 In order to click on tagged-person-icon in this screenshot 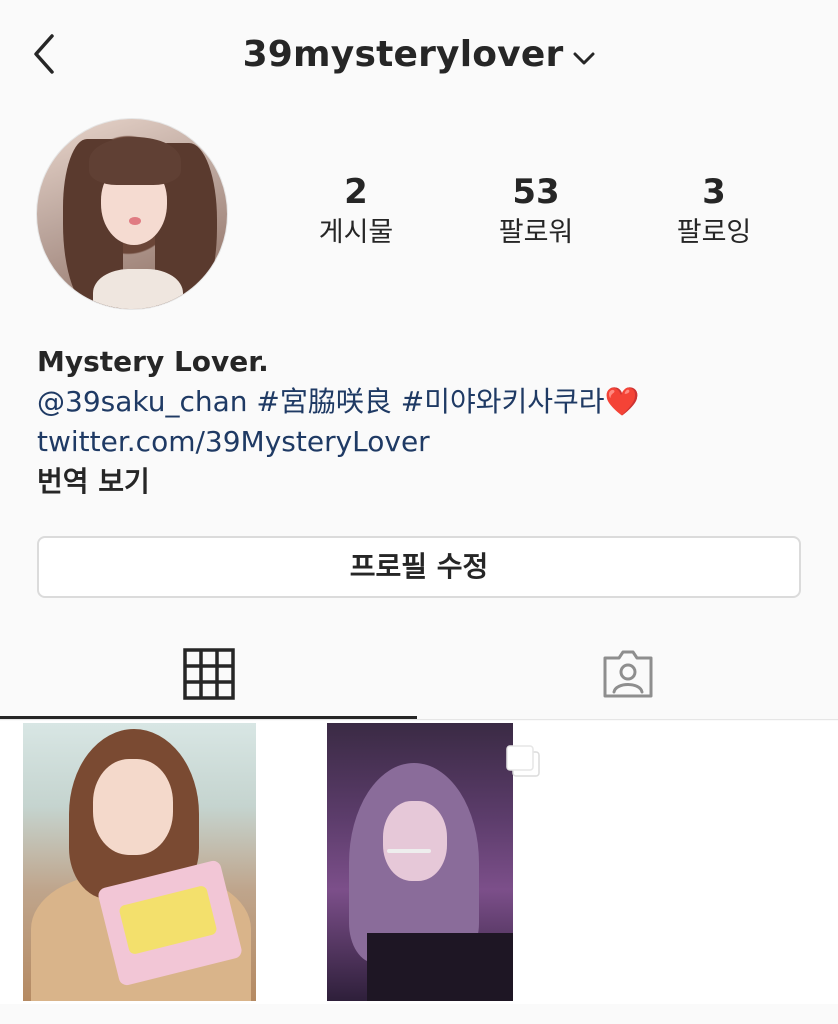, I will do `click(628, 674)`.